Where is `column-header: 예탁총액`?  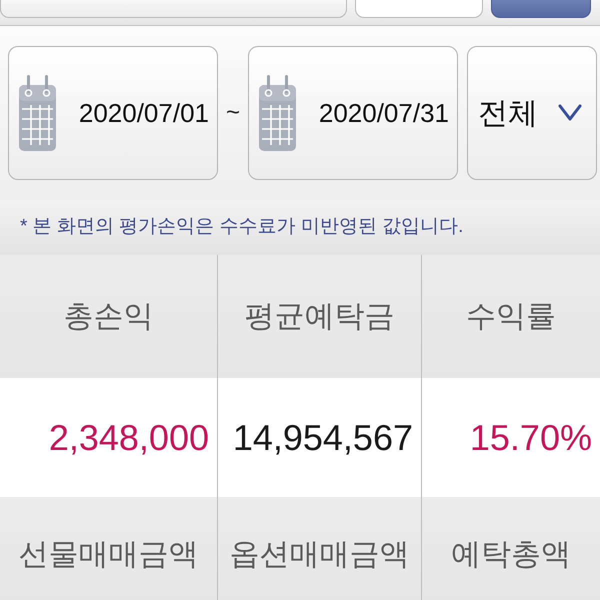
column-header: 예탁총액 is located at coordinates (511, 548).